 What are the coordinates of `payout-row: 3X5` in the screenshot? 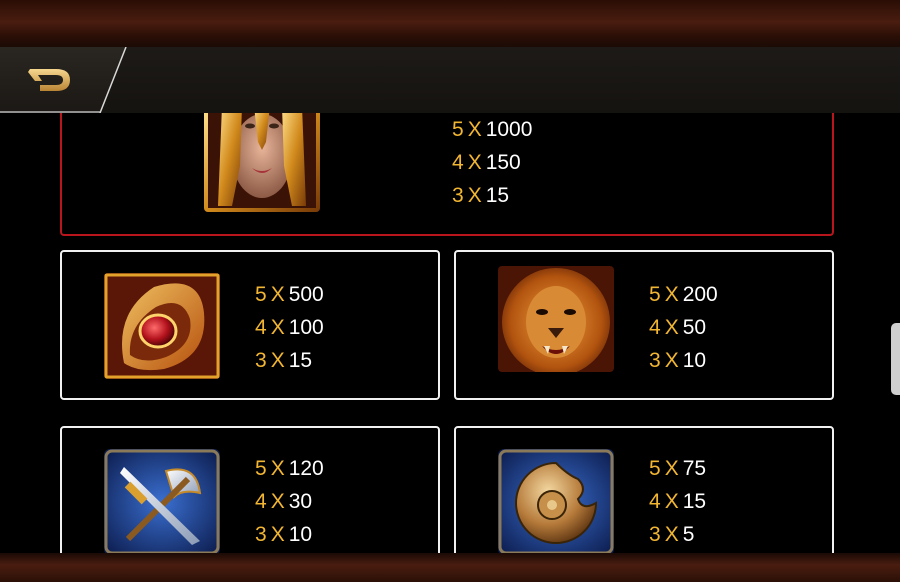 It's located at (672, 534).